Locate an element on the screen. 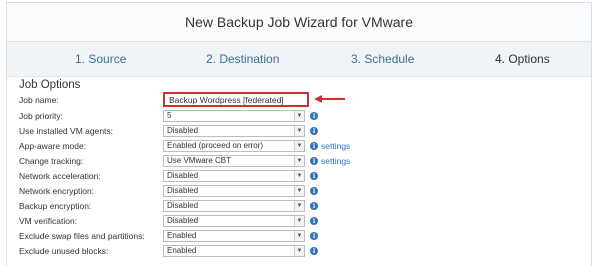  option-row: Network acceleration: is located at coordinates (91, 176).